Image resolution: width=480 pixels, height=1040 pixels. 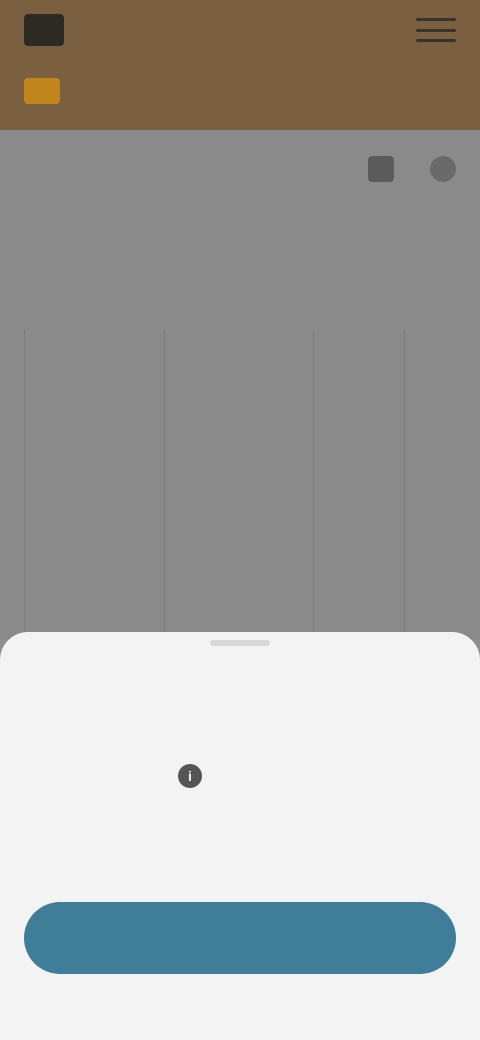 I want to click on brand-logo, so click(x=47, y=30).